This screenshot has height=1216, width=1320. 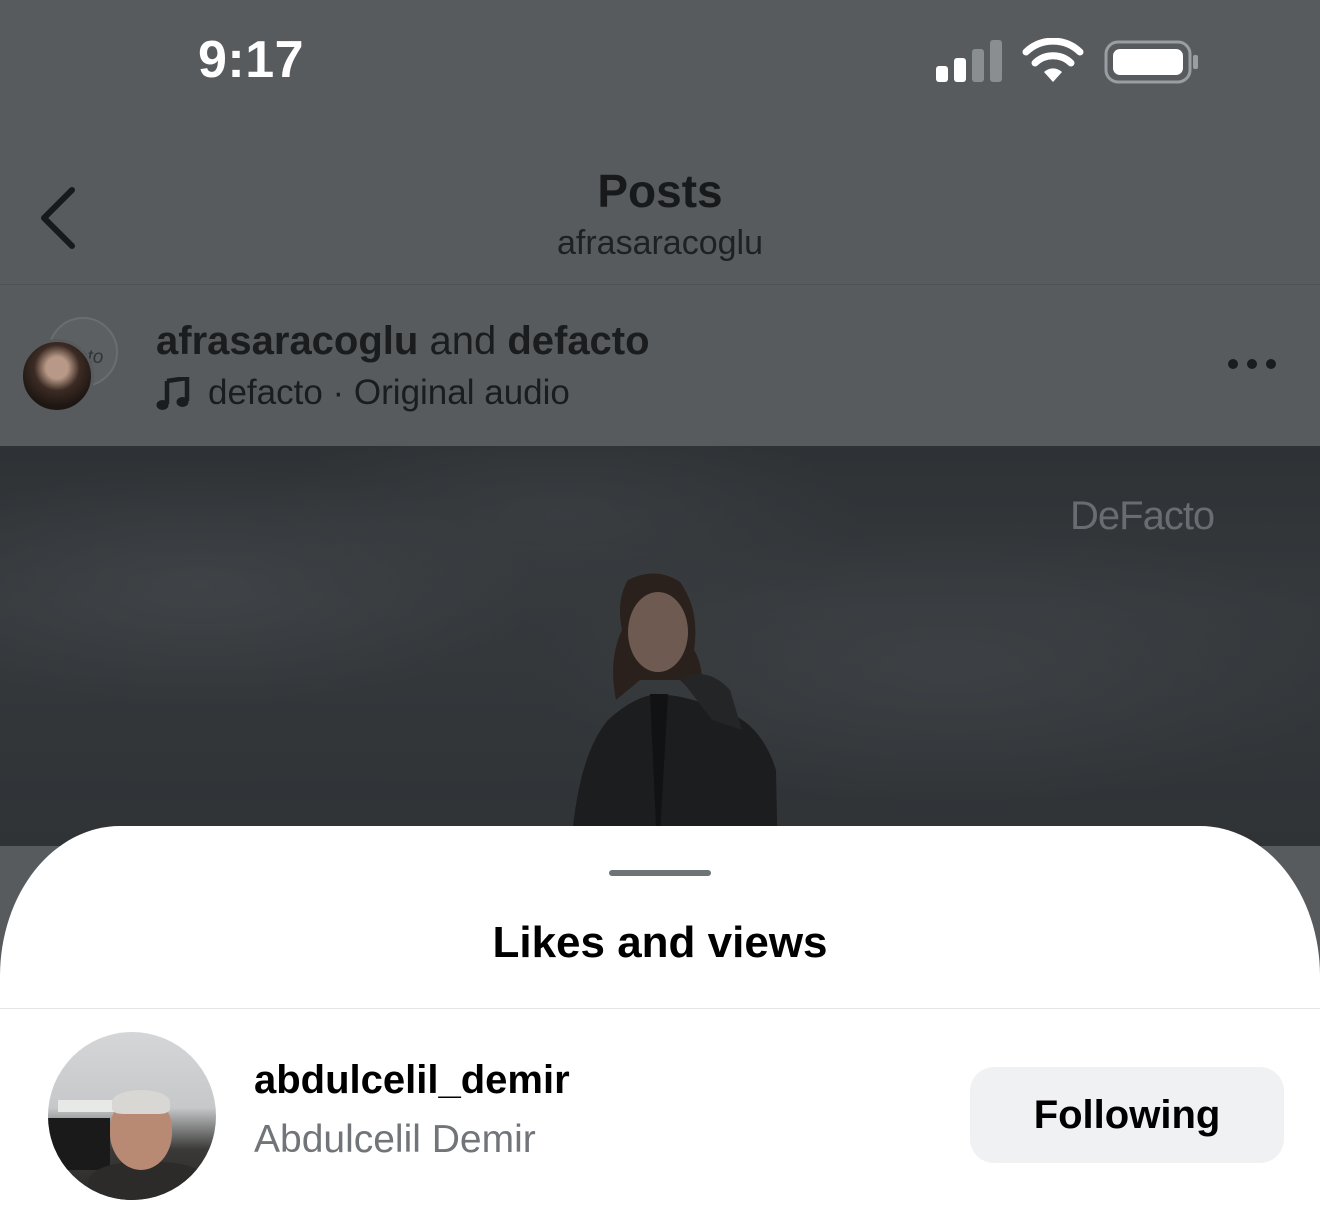 What do you see at coordinates (660, 60) in the screenshot?
I see `status-bar: 9:17` at bounding box center [660, 60].